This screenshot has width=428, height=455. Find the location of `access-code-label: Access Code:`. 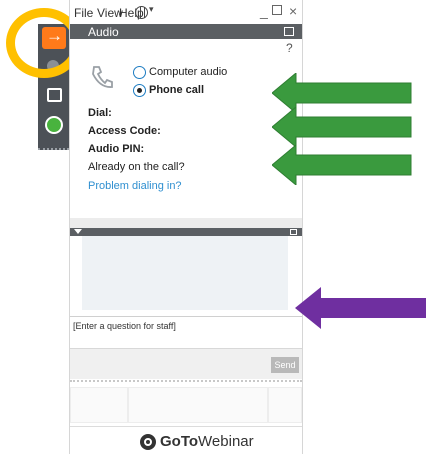

access-code-label: Access Code: is located at coordinates (124, 131).